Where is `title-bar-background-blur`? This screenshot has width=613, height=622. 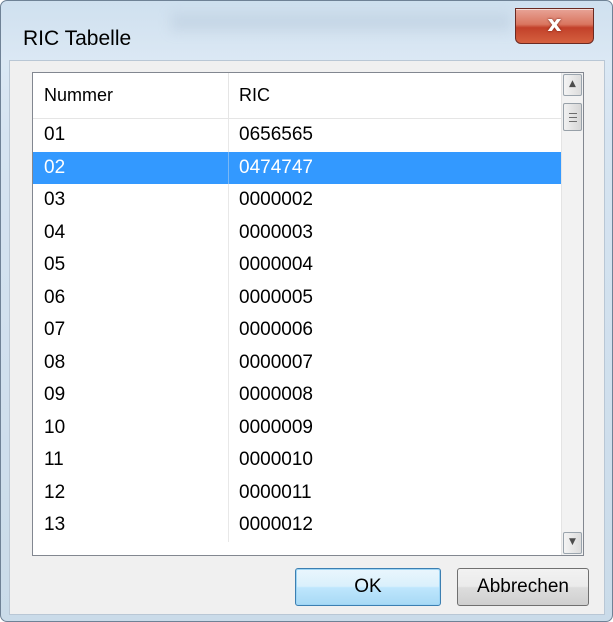
title-bar-background-blur is located at coordinates (341, 22).